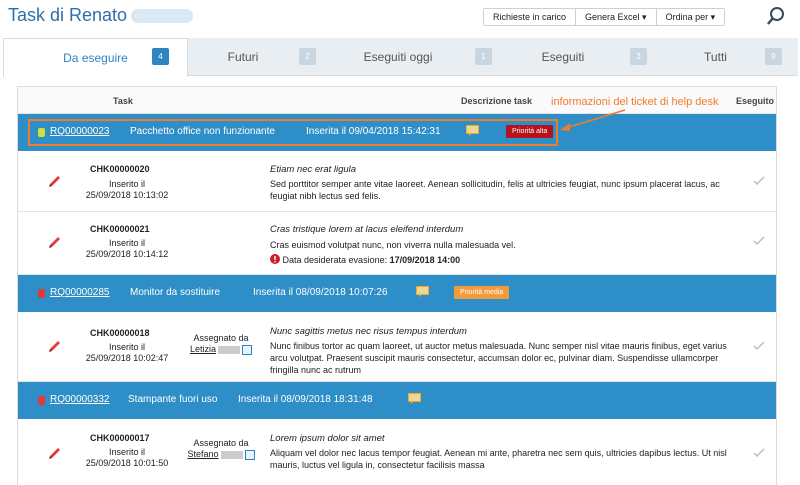 The width and height of the screenshot is (800, 485). Describe the element at coordinates (120, 229) in the screenshot. I see `task-code: CHK00000021` at that location.